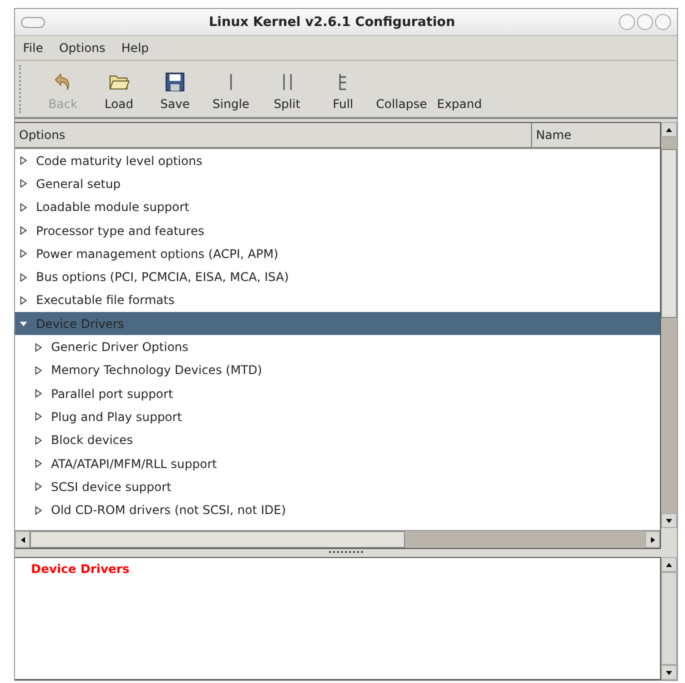 The image size is (685, 683). Describe the element at coordinates (337, 440) in the screenshot. I see `tree-row: Block devices` at that location.